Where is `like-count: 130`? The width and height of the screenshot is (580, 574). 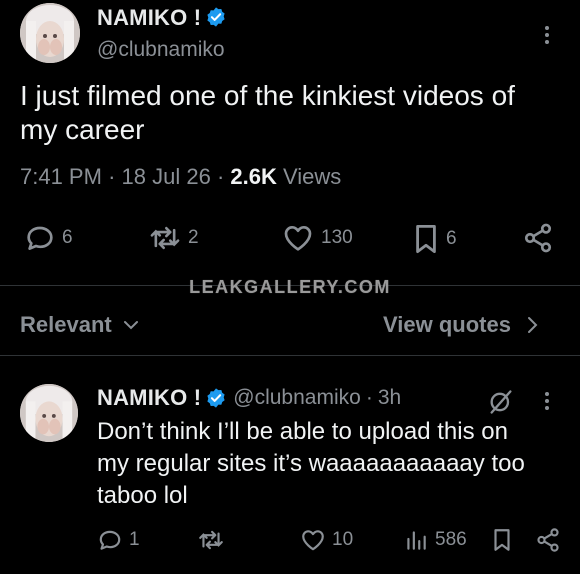
like-count: 130 is located at coordinates (337, 237).